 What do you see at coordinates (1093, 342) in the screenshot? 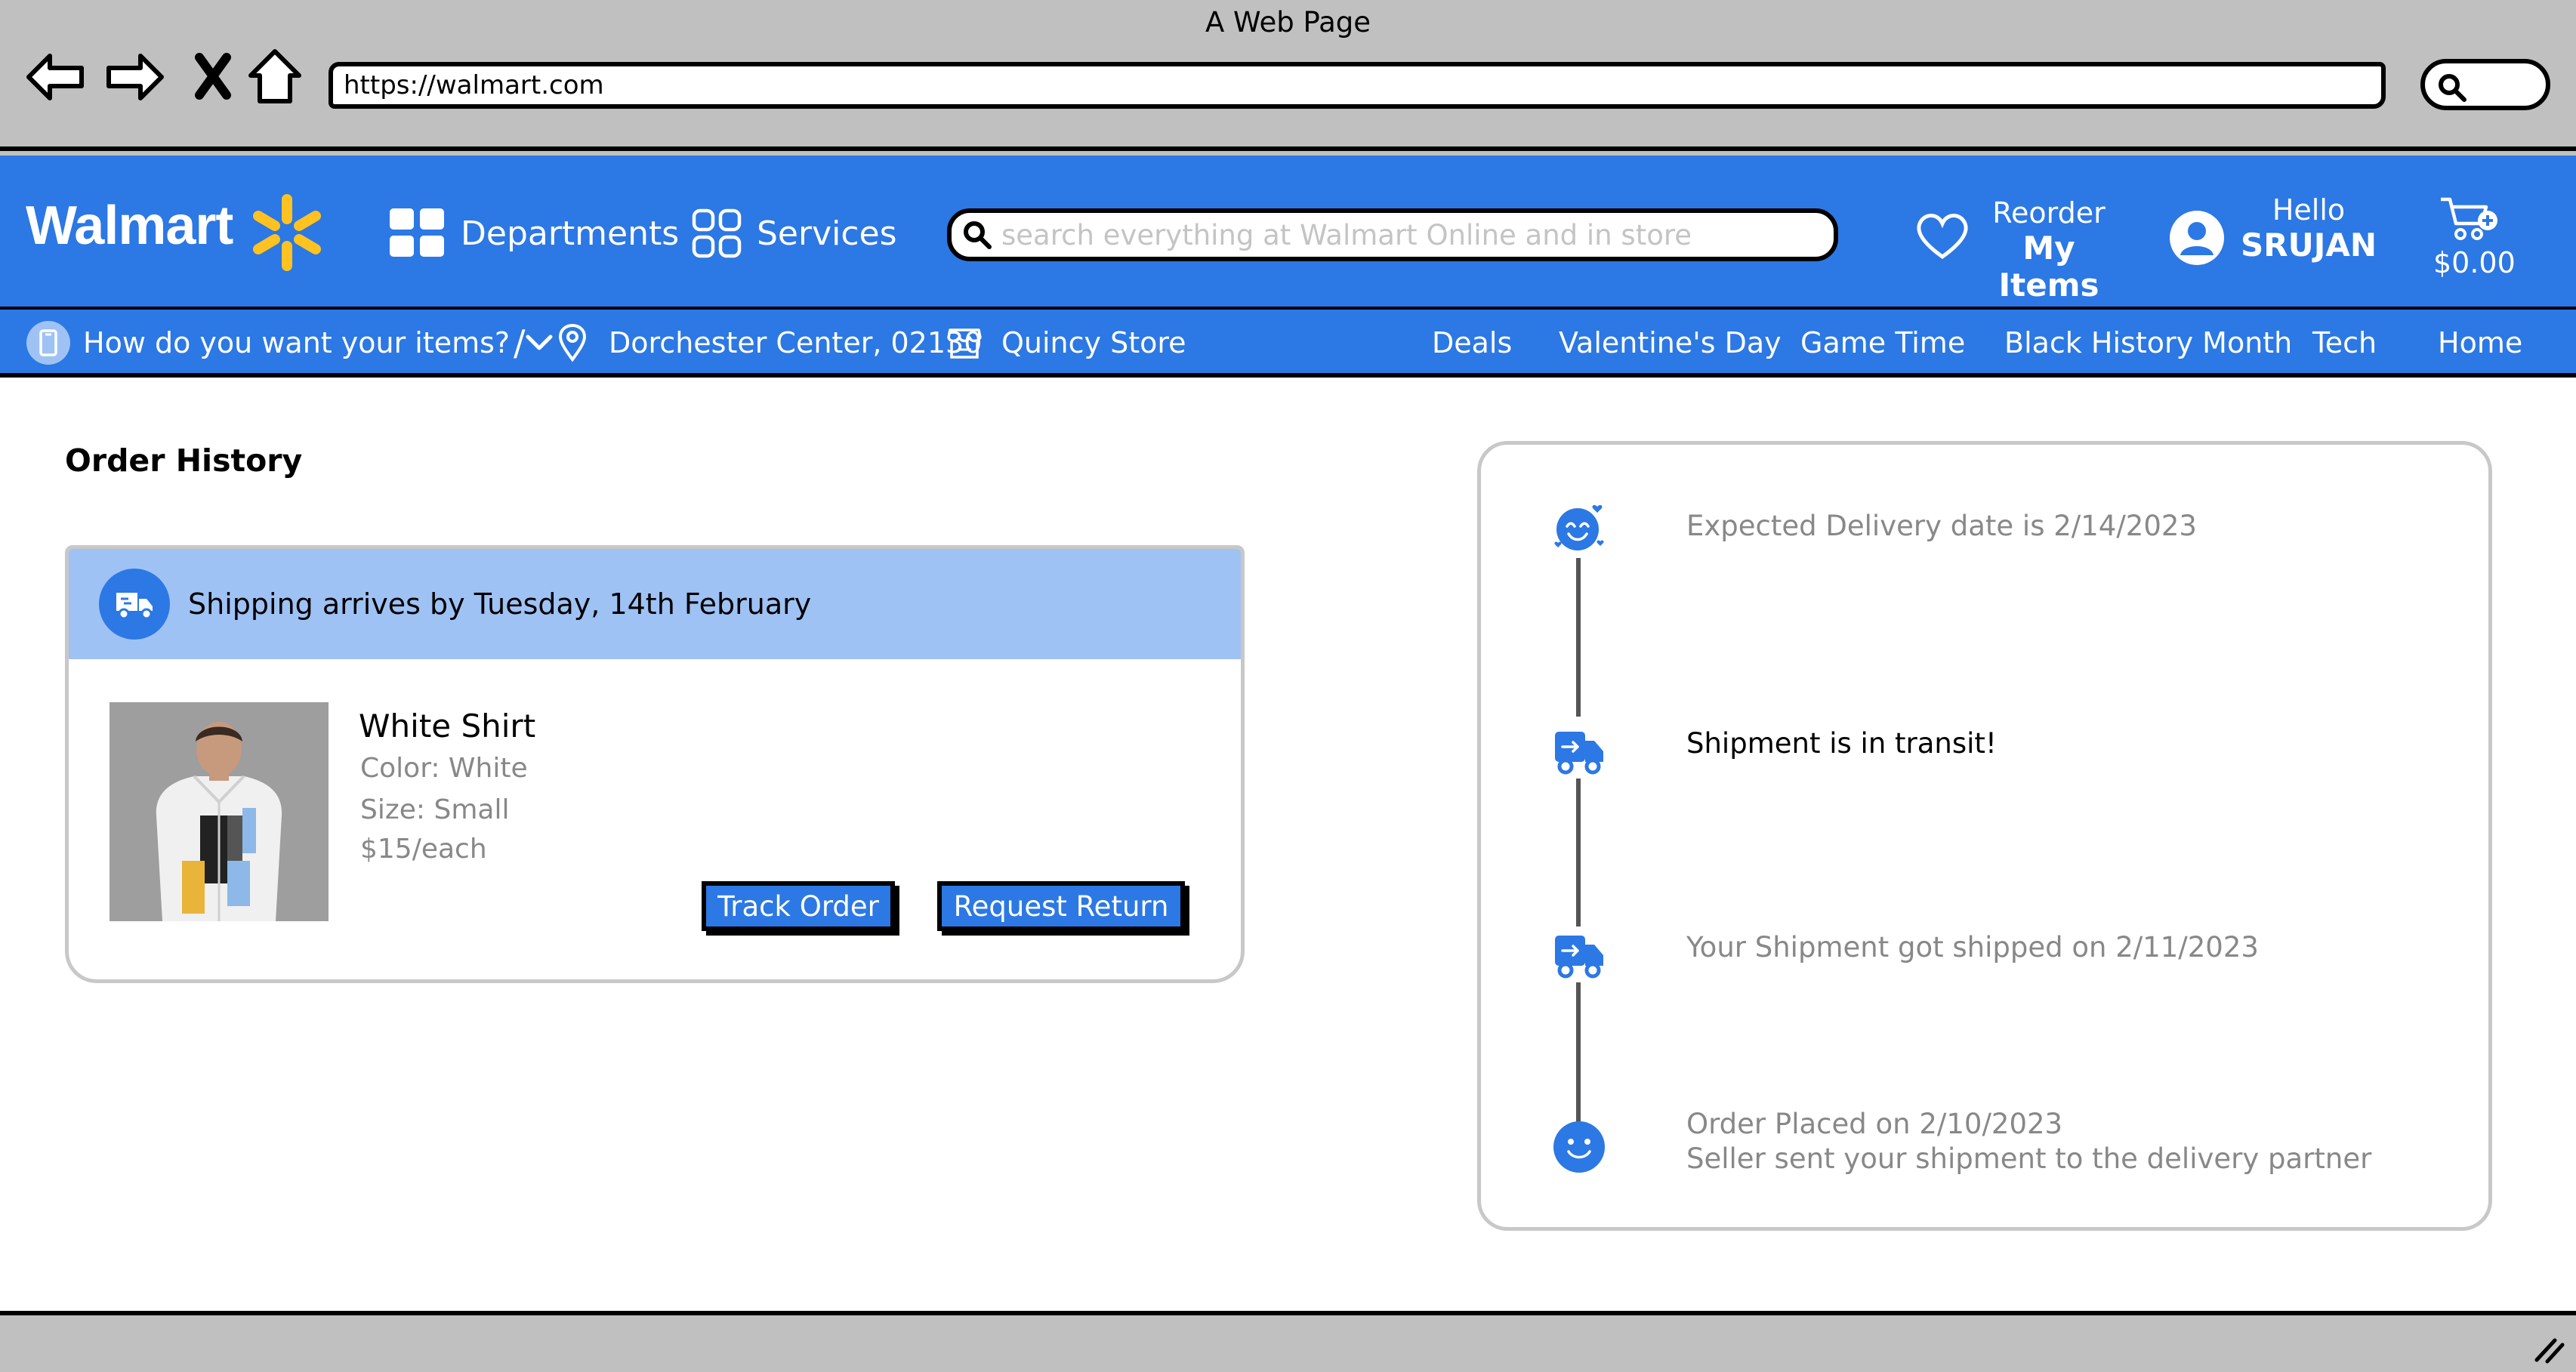
I see `store-label: Quincy Store` at bounding box center [1093, 342].